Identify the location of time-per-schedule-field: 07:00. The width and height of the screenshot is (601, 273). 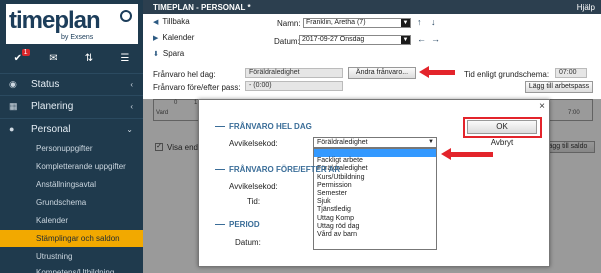
(571, 73).